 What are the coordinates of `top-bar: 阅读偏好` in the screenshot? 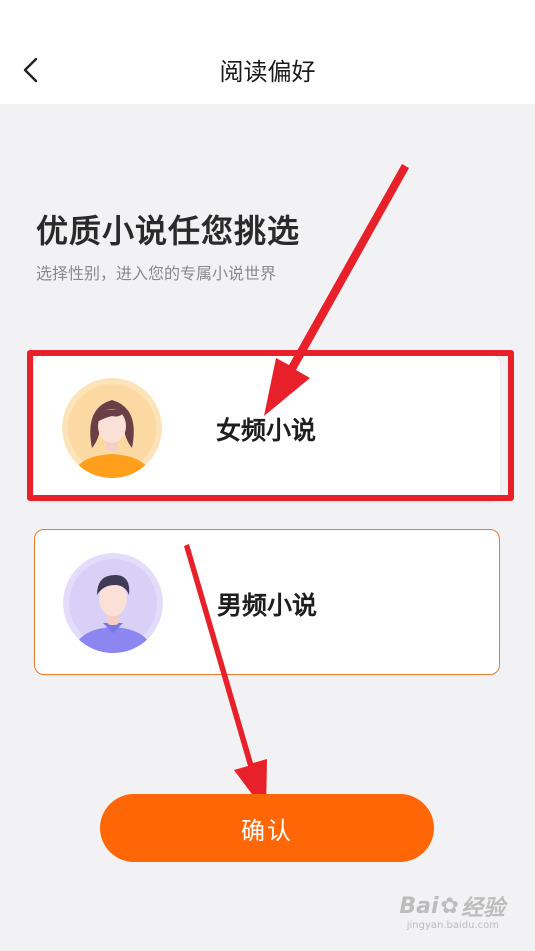 It's located at (267, 52).